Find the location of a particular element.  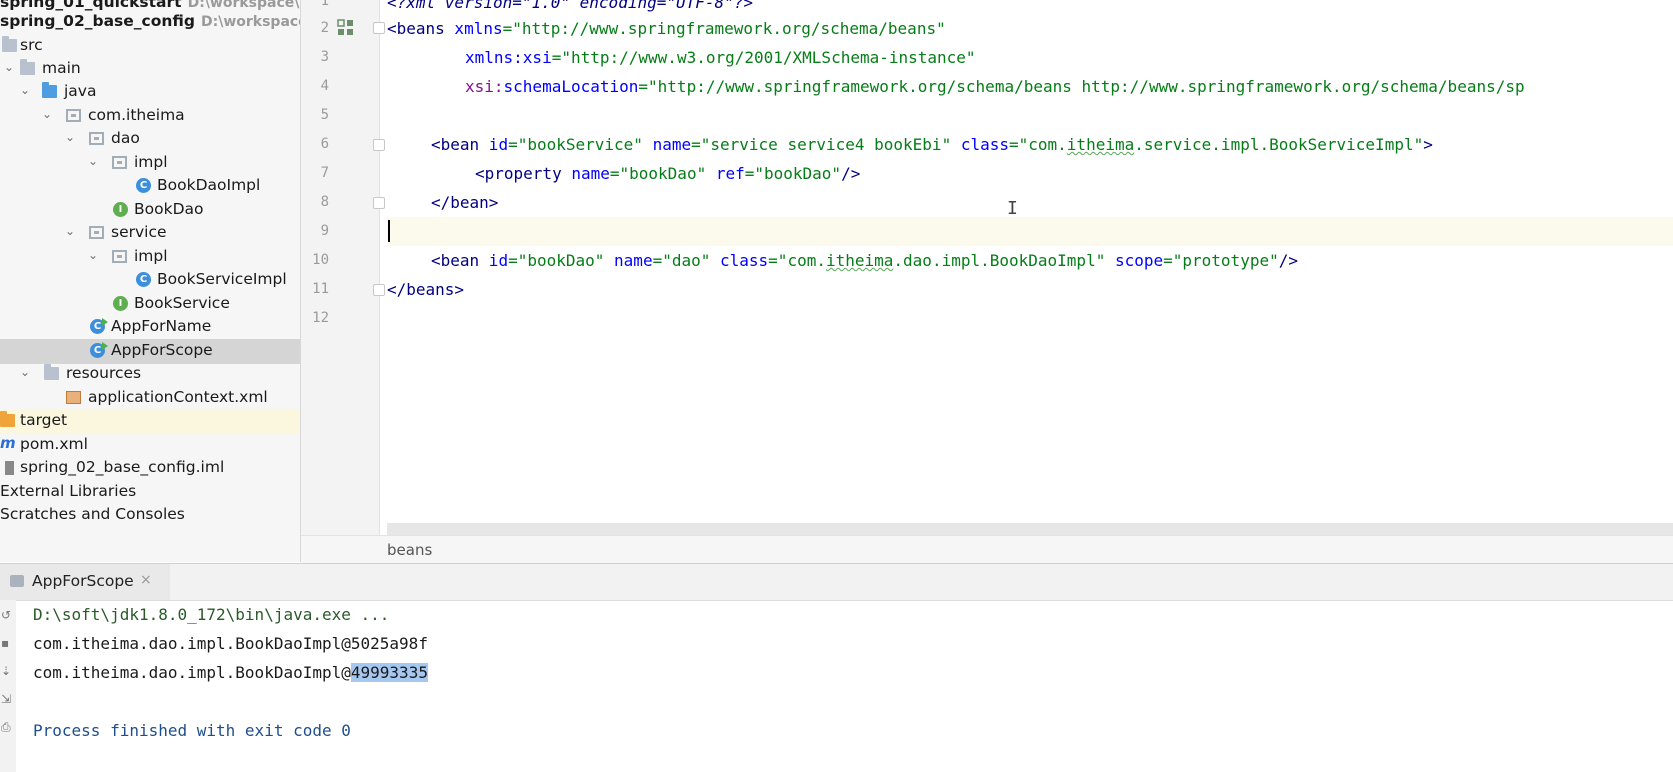

tab-appforscope: AppForScope × is located at coordinates (85, 582).